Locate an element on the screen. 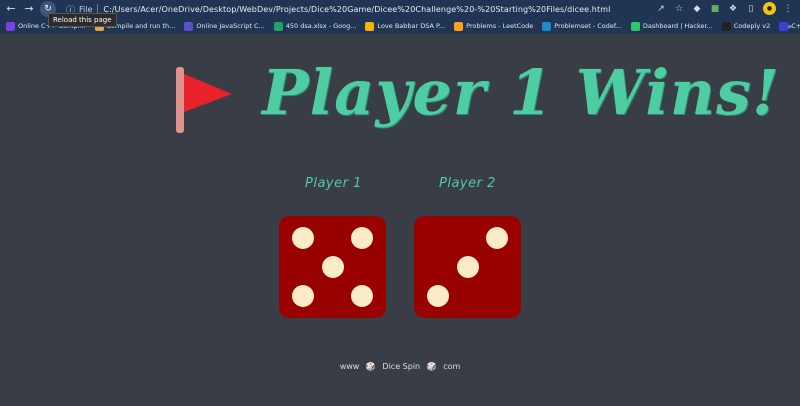 This screenshot has height=406, width=800. reload-tooltip: Reload this page is located at coordinates (82, 20).